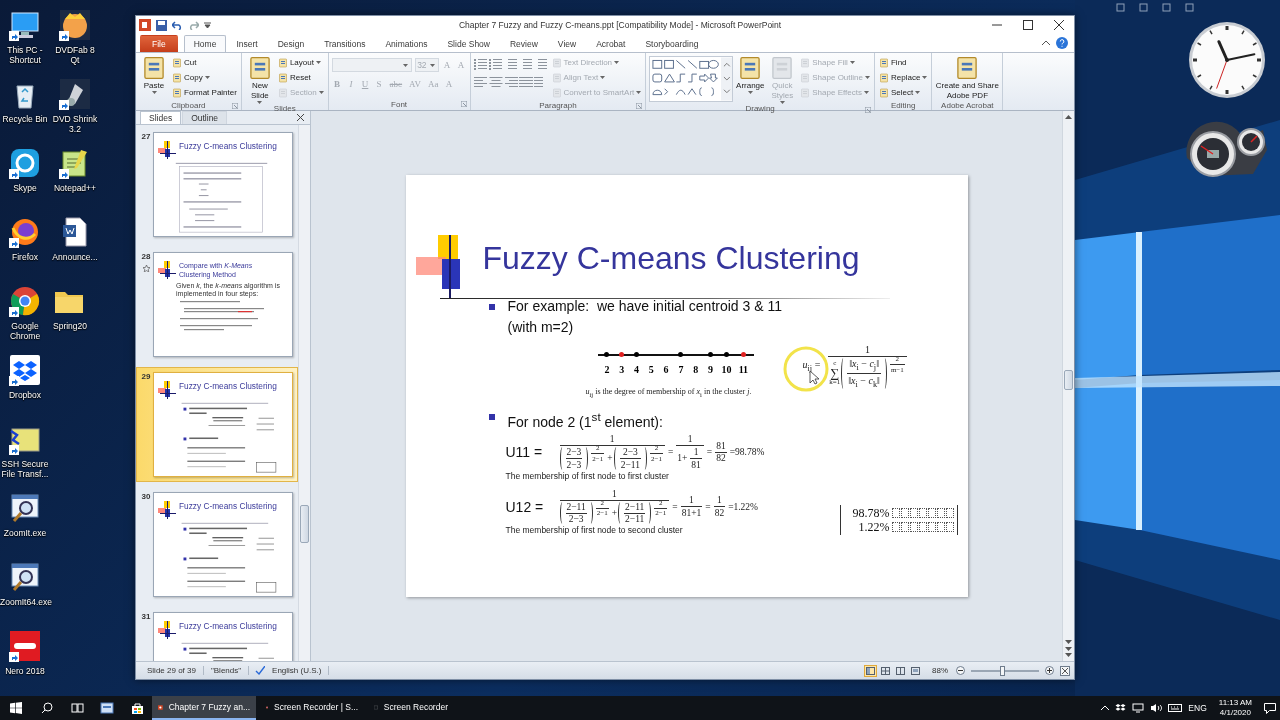  I want to click on language-indicator: English (U.S.), so click(297, 670).